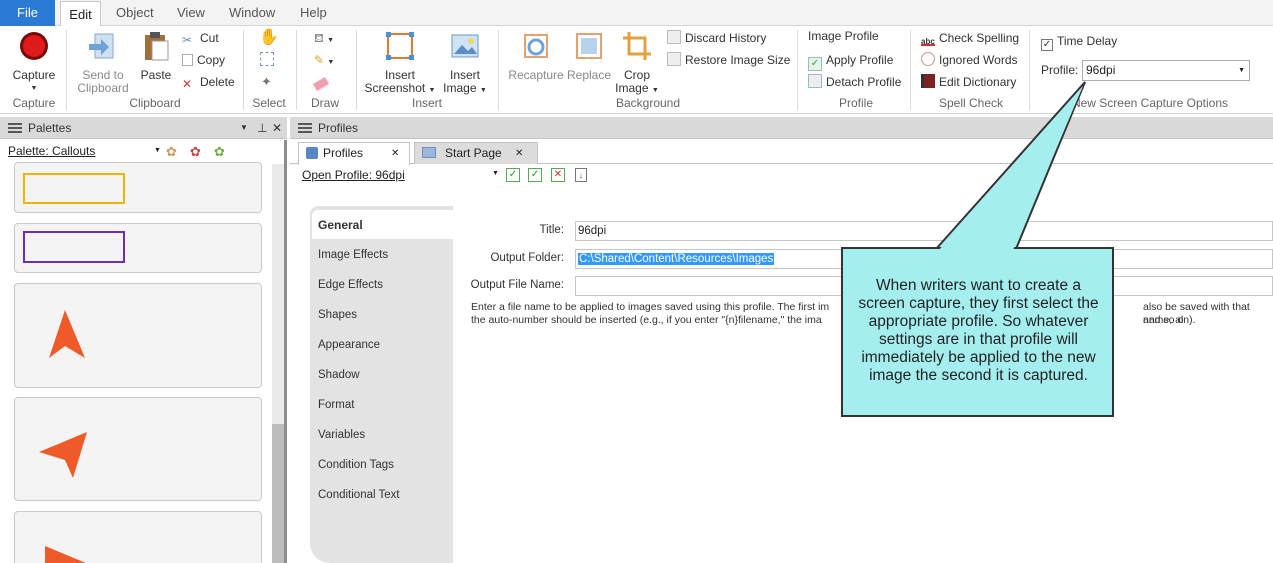 The image size is (1273, 563). Describe the element at coordinates (860, 60) in the screenshot. I see `apply-profile-label: Apply Profile` at that location.